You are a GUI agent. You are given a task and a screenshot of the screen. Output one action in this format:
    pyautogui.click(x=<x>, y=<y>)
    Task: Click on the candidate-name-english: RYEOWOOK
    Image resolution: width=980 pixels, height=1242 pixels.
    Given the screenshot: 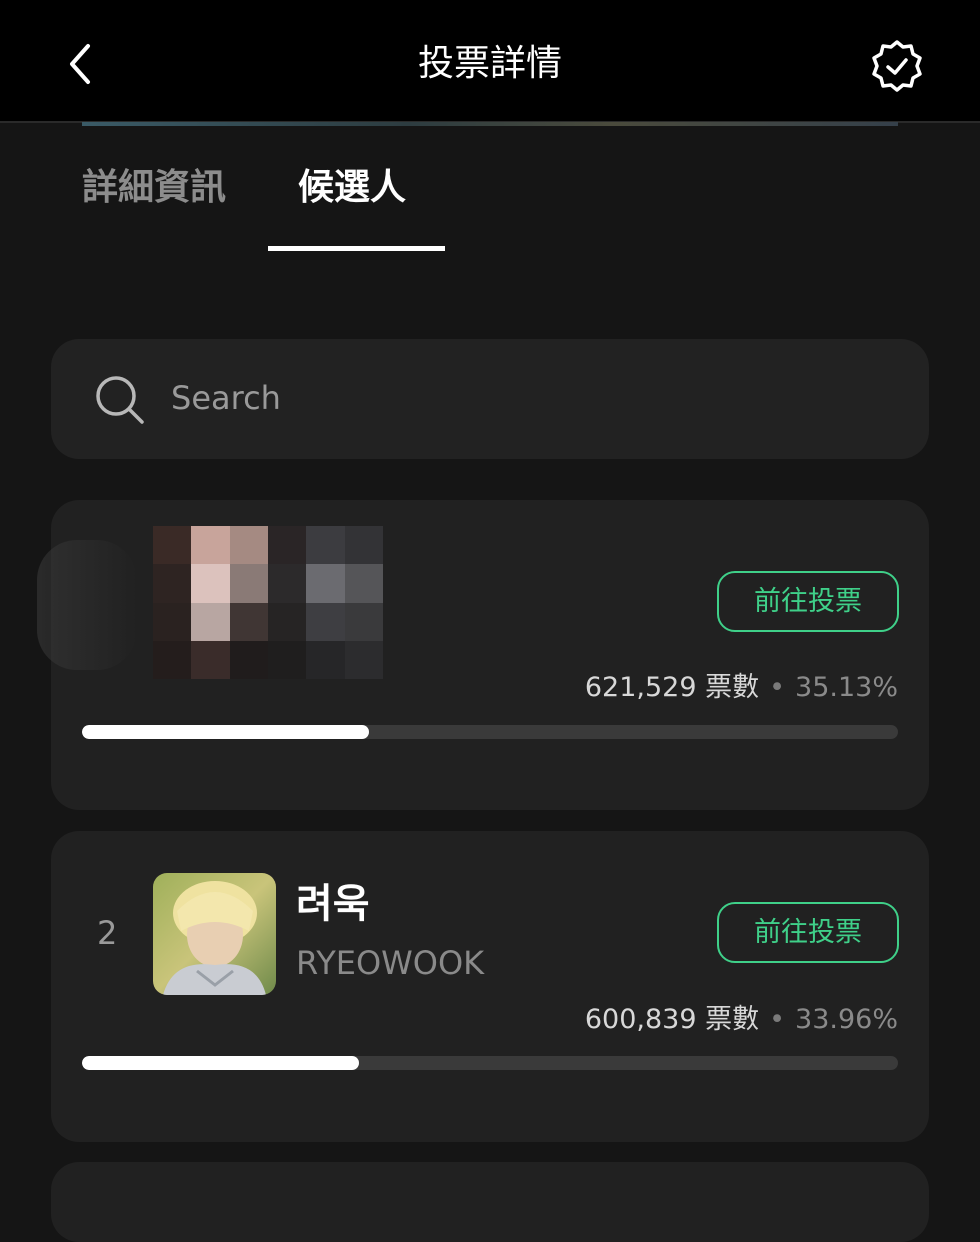 What is the action you would take?
    pyautogui.click(x=390, y=963)
    